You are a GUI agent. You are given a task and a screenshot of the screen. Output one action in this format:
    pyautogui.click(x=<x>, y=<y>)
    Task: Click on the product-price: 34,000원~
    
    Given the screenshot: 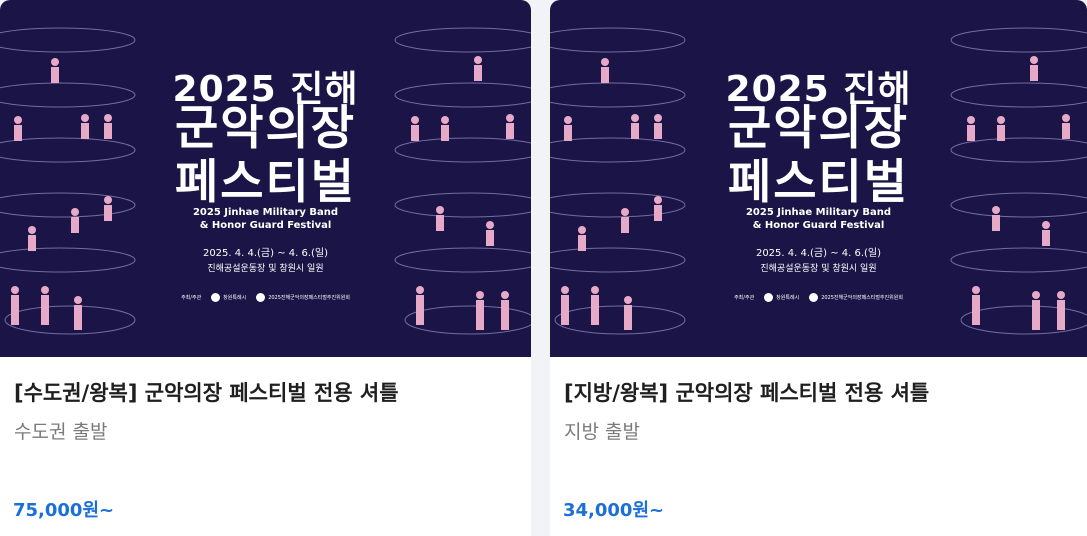 What is the action you would take?
    pyautogui.click(x=614, y=510)
    